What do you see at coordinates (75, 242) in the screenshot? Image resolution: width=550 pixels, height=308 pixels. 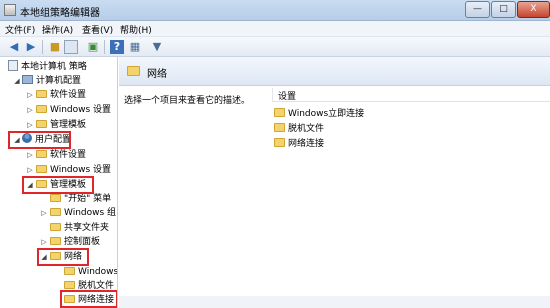 I see `tree-node-control-panel: 控制面板` at bounding box center [75, 242].